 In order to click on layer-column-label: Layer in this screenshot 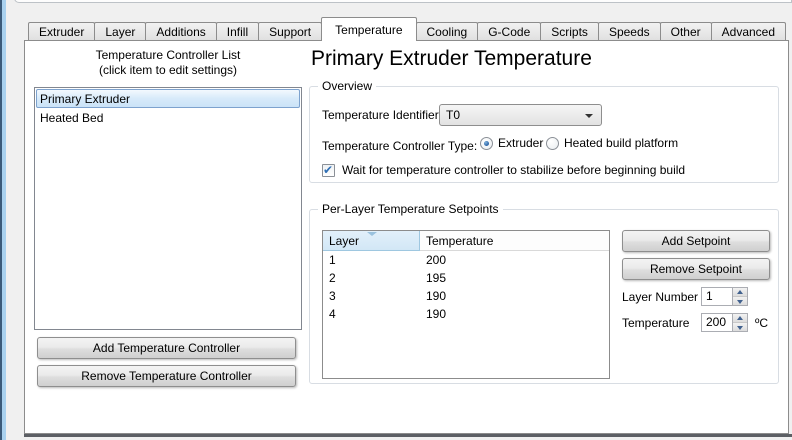, I will do `click(344, 240)`.